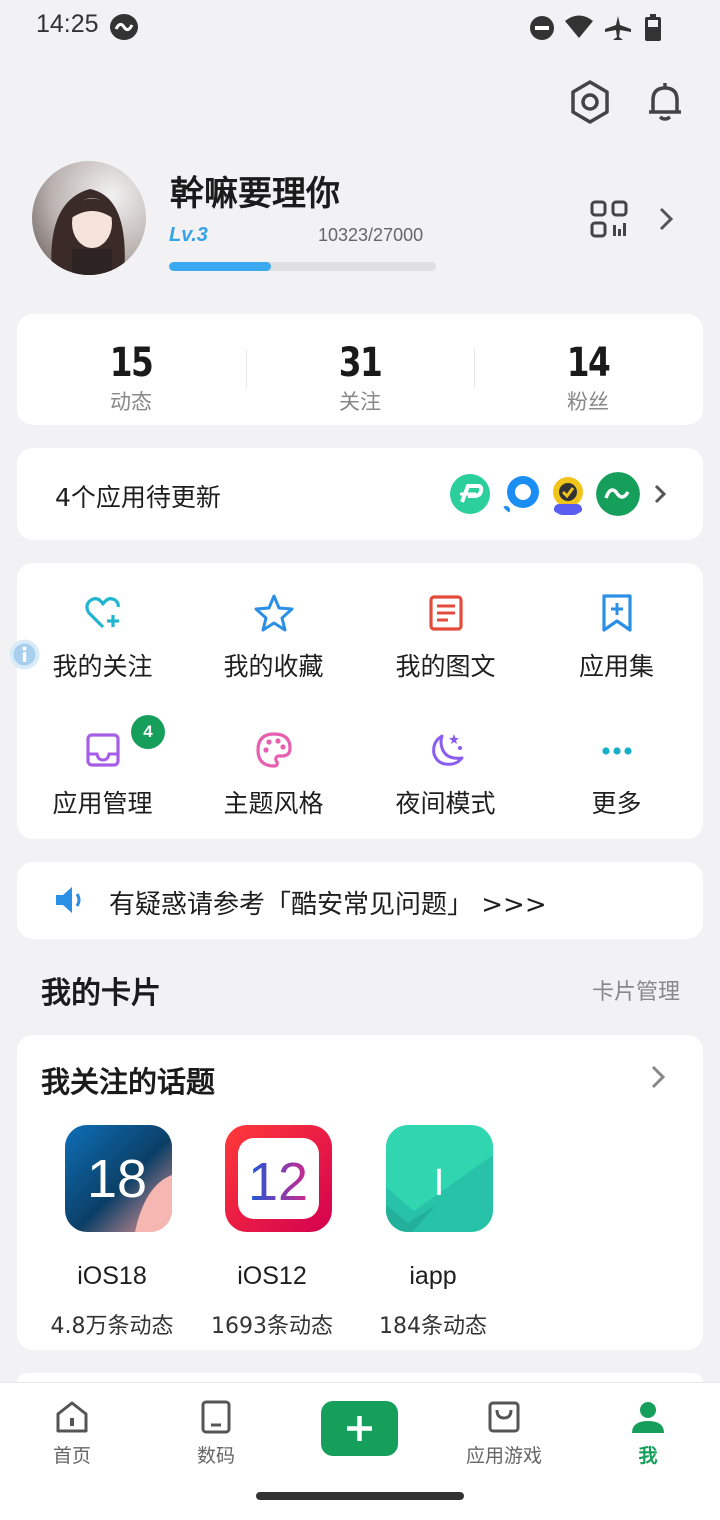 Image resolution: width=720 pixels, height=1520 pixels. I want to click on stats-card: 15 动态 31 关注 14 粉丝, so click(360, 369).